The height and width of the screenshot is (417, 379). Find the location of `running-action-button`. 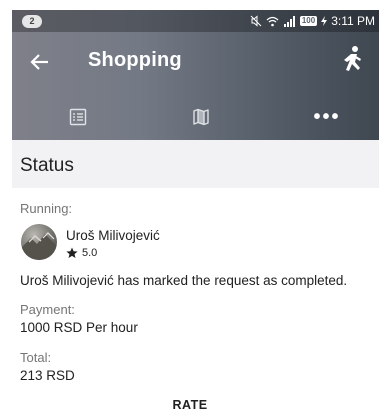

running-action-button is located at coordinates (352, 60).